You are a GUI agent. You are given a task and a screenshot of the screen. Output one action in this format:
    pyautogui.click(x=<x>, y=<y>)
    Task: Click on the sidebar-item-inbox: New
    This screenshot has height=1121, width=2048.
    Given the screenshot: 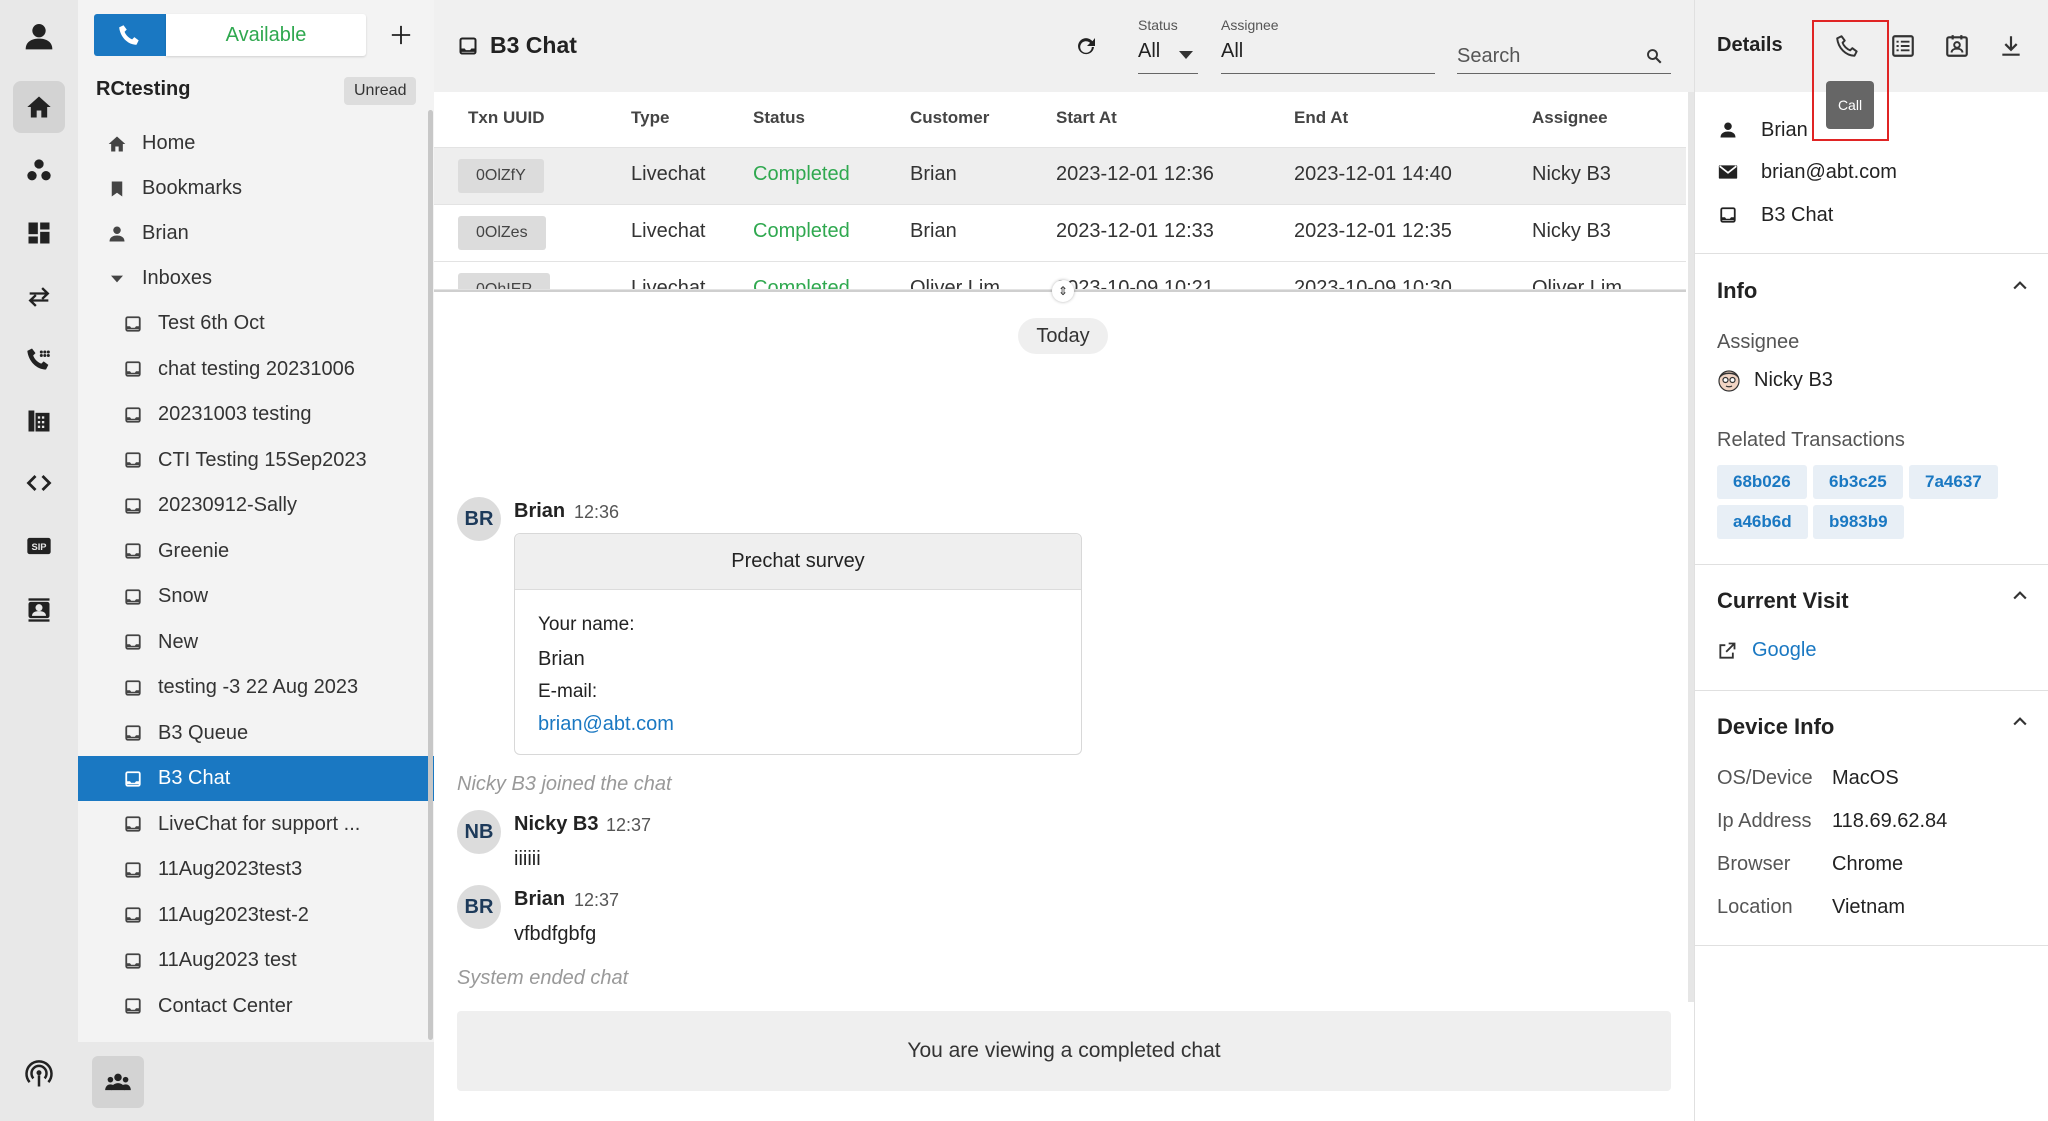 What is the action you would take?
    pyautogui.click(x=256, y=642)
    